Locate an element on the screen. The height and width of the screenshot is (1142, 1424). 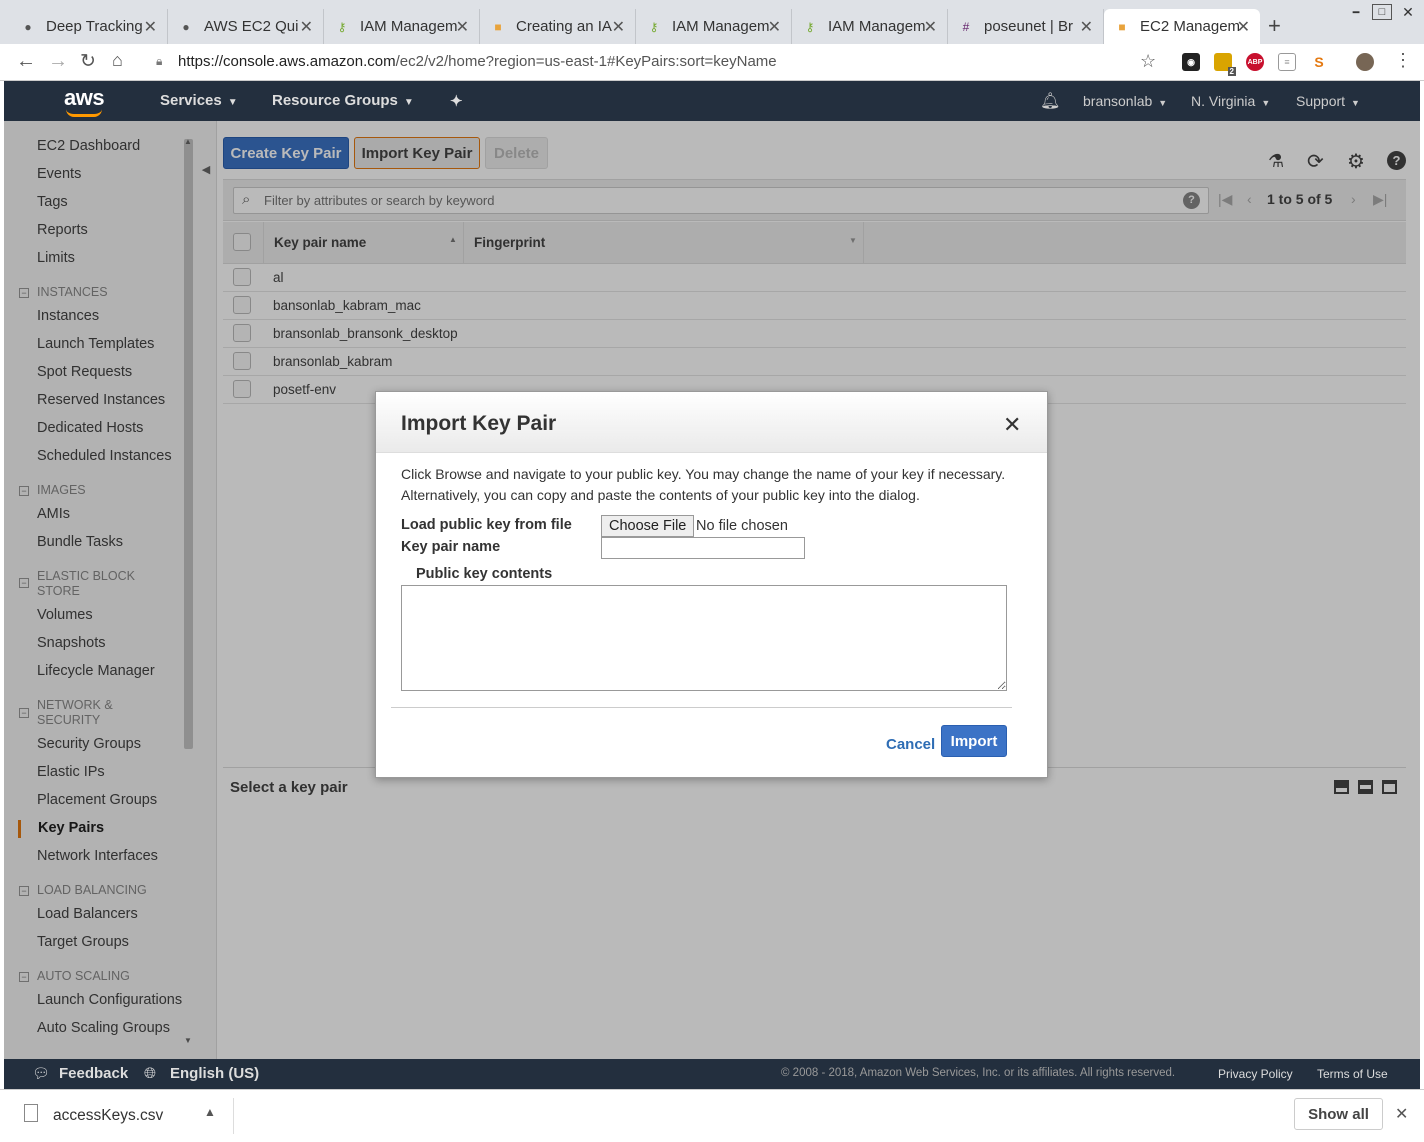
file-status: No file chosen is located at coordinates (742, 526).